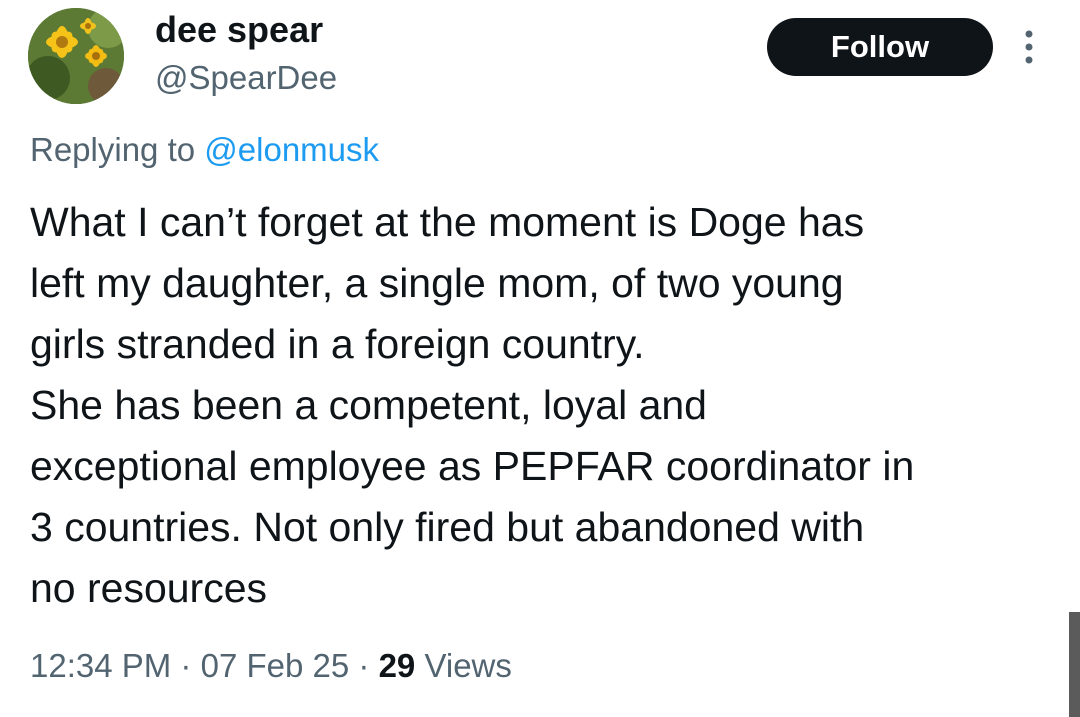 The width and height of the screenshot is (1080, 717). Describe the element at coordinates (239, 30) in the screenshot. I see `author-display-name: dee spear` at that location.